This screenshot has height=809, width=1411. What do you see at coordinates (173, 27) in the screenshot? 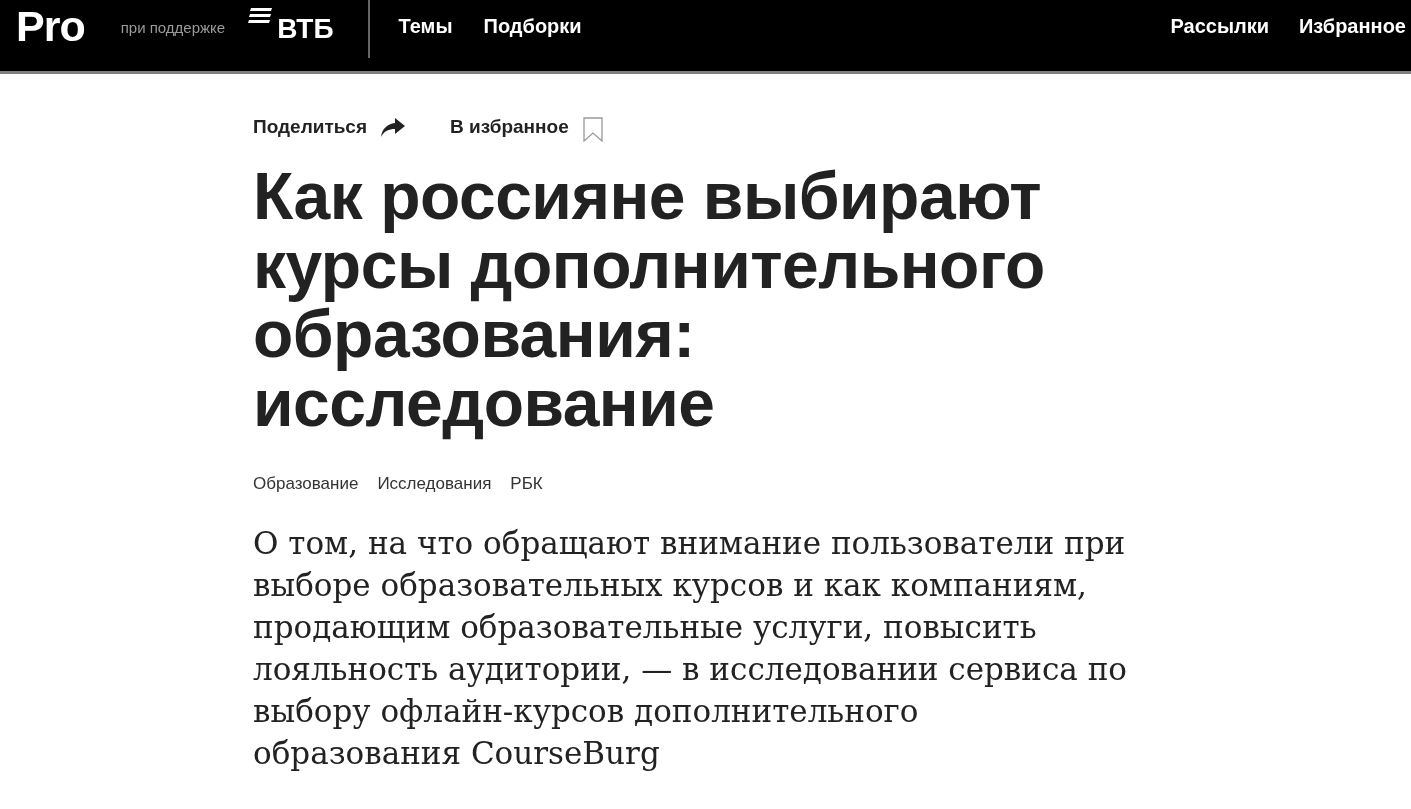
I see `sponsor-label: при поддержке` at bounding box center [173, 27].